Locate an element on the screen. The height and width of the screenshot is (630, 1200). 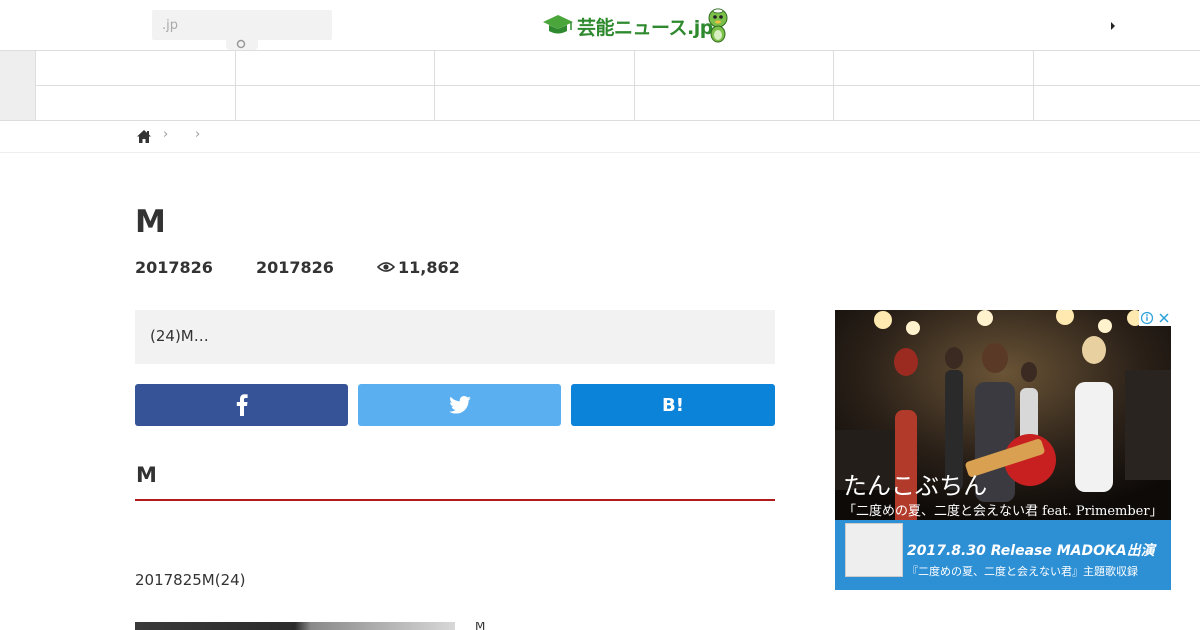
eye-icon is located at coordinates (386, 267).